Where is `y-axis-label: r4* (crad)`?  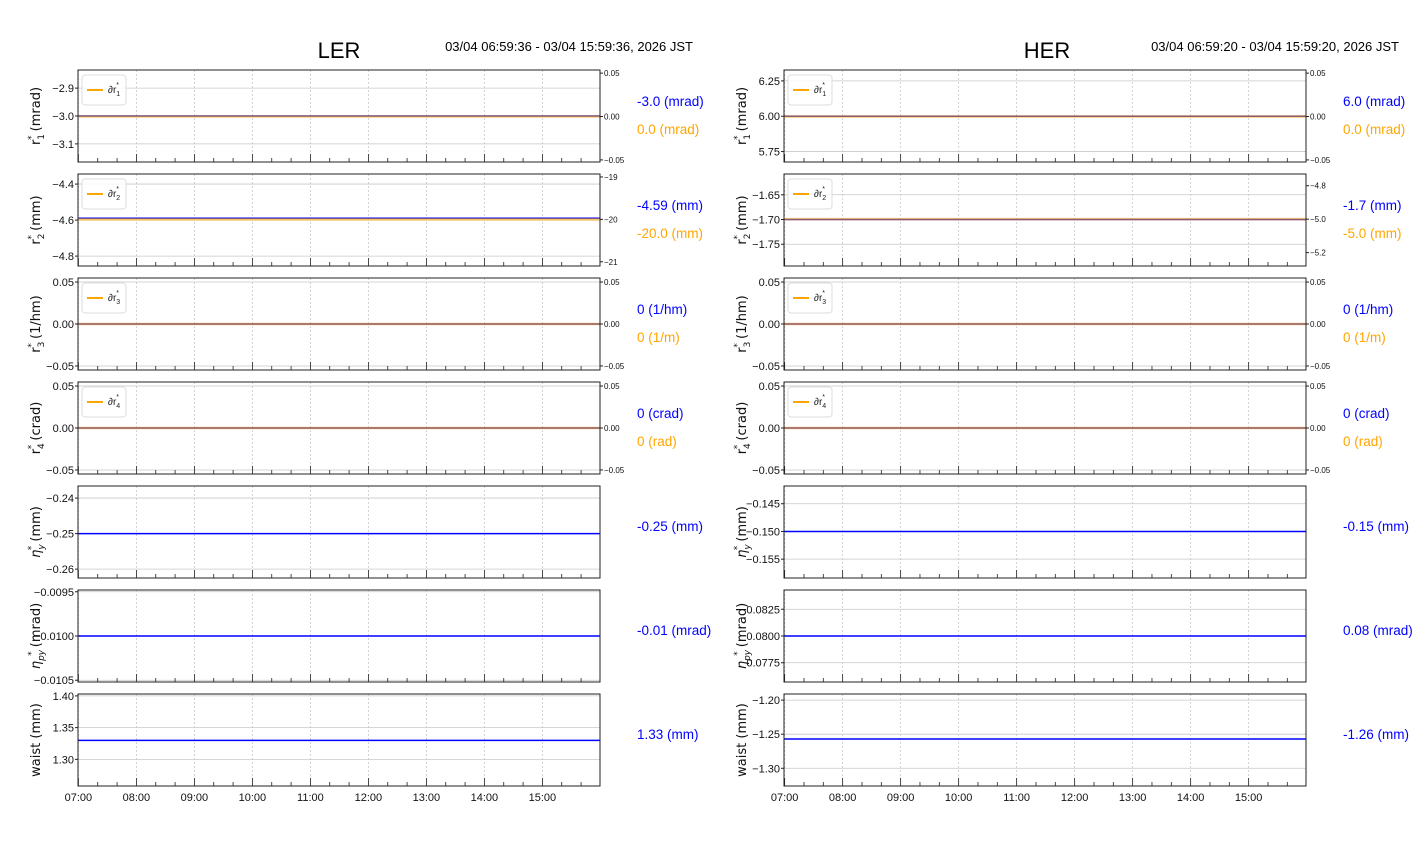
y-axis-label: r4* (crad) is located at coordinates (37, 428).